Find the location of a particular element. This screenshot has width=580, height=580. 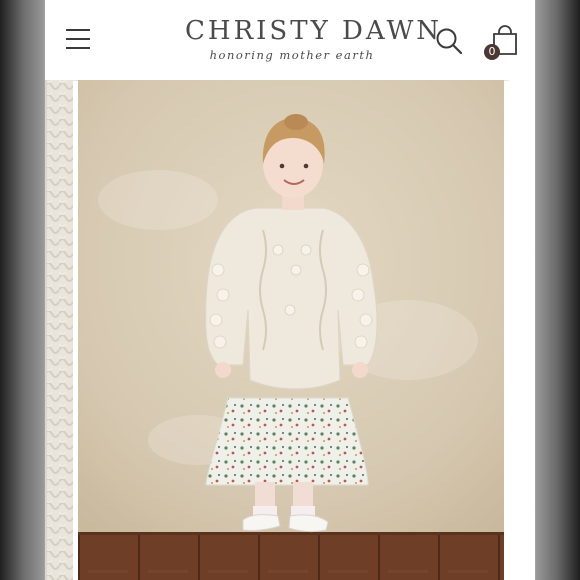

next-thumbnail is located at coordinates (522, 330).